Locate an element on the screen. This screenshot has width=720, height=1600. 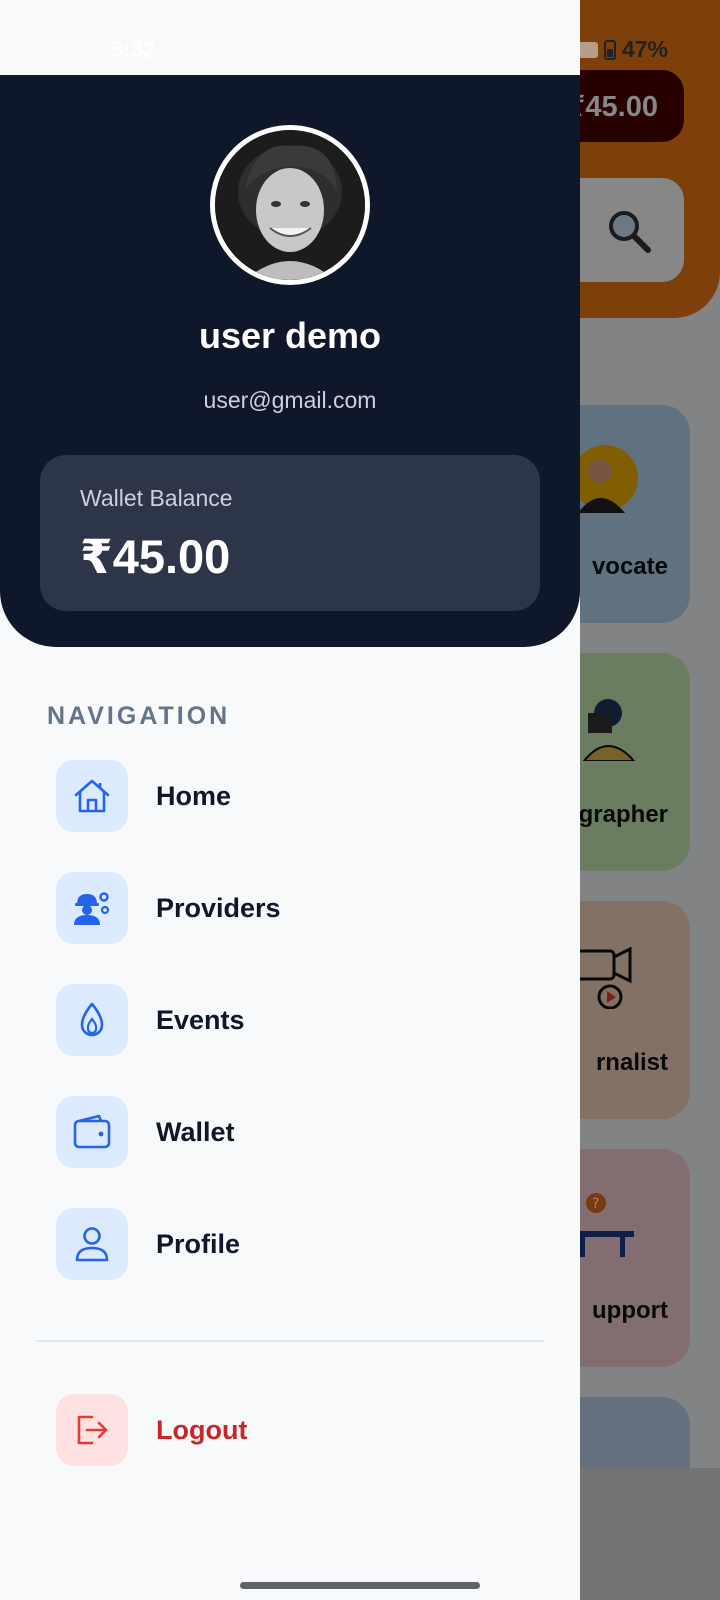
avatar-photo is located at coordinates (290, 205).